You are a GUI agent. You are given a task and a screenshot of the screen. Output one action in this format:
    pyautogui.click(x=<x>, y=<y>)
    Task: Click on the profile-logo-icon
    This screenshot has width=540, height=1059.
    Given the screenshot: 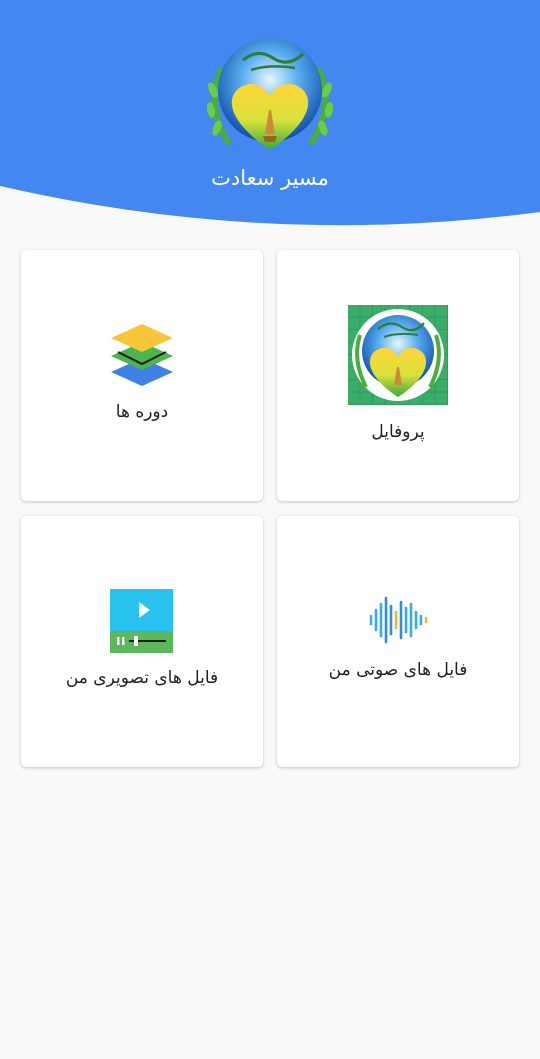 What is the action you would take?
    pyautogui.click(x=398, y=355)
    